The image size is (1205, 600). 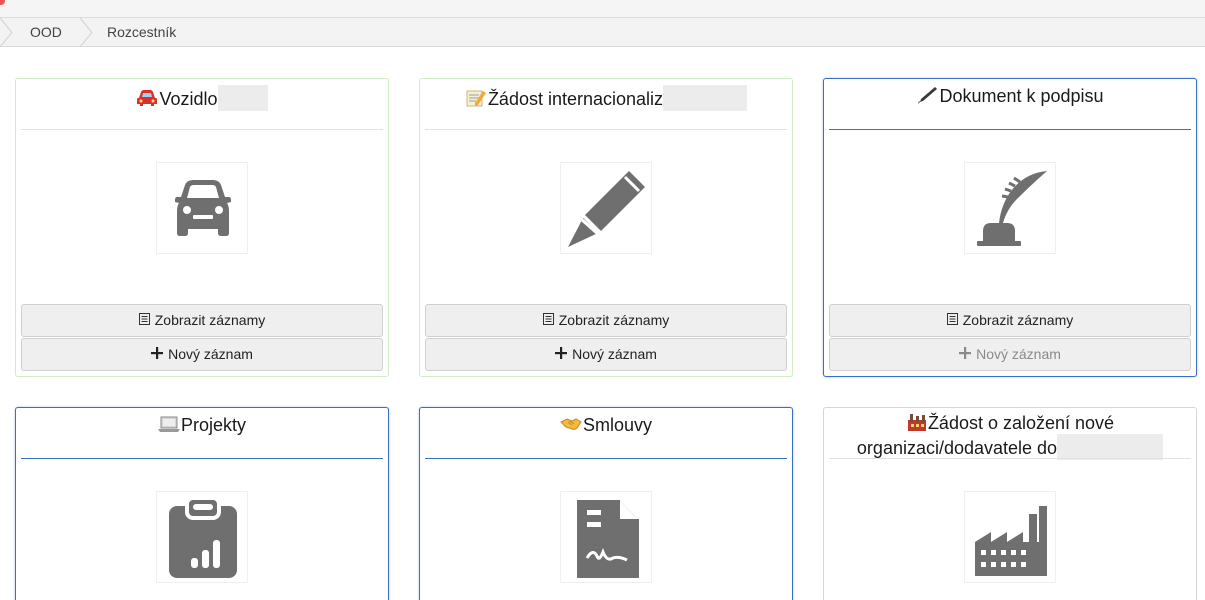 I want to click on card-title-text: Žádost internacionaliz, so click(x=575, y=99).